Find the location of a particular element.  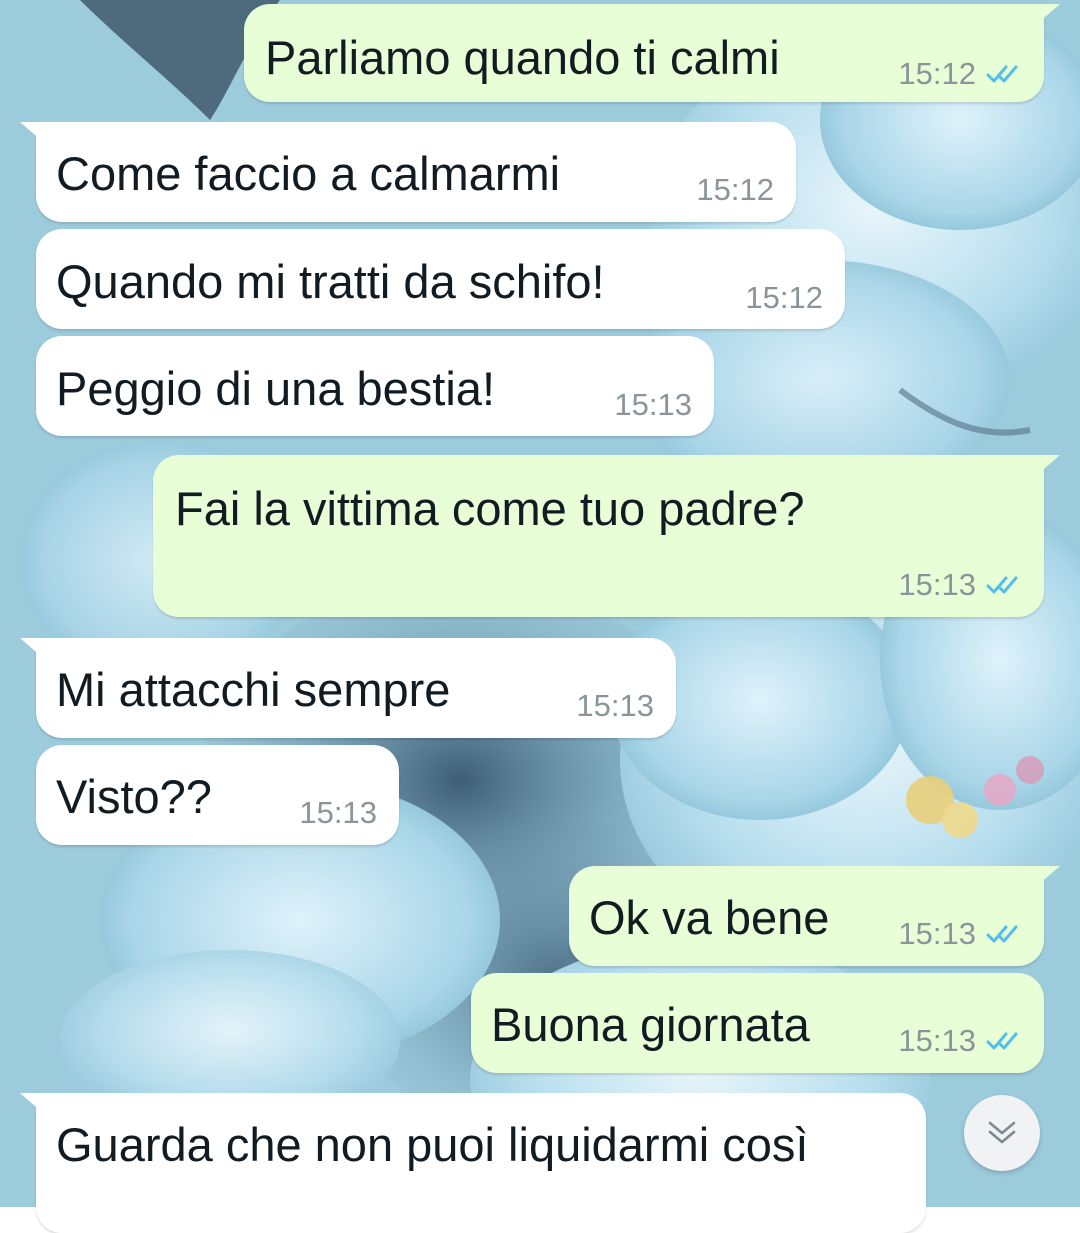

message-incoming: Mi attacchi sempre 15:13 is located at coordinates (348, 688).